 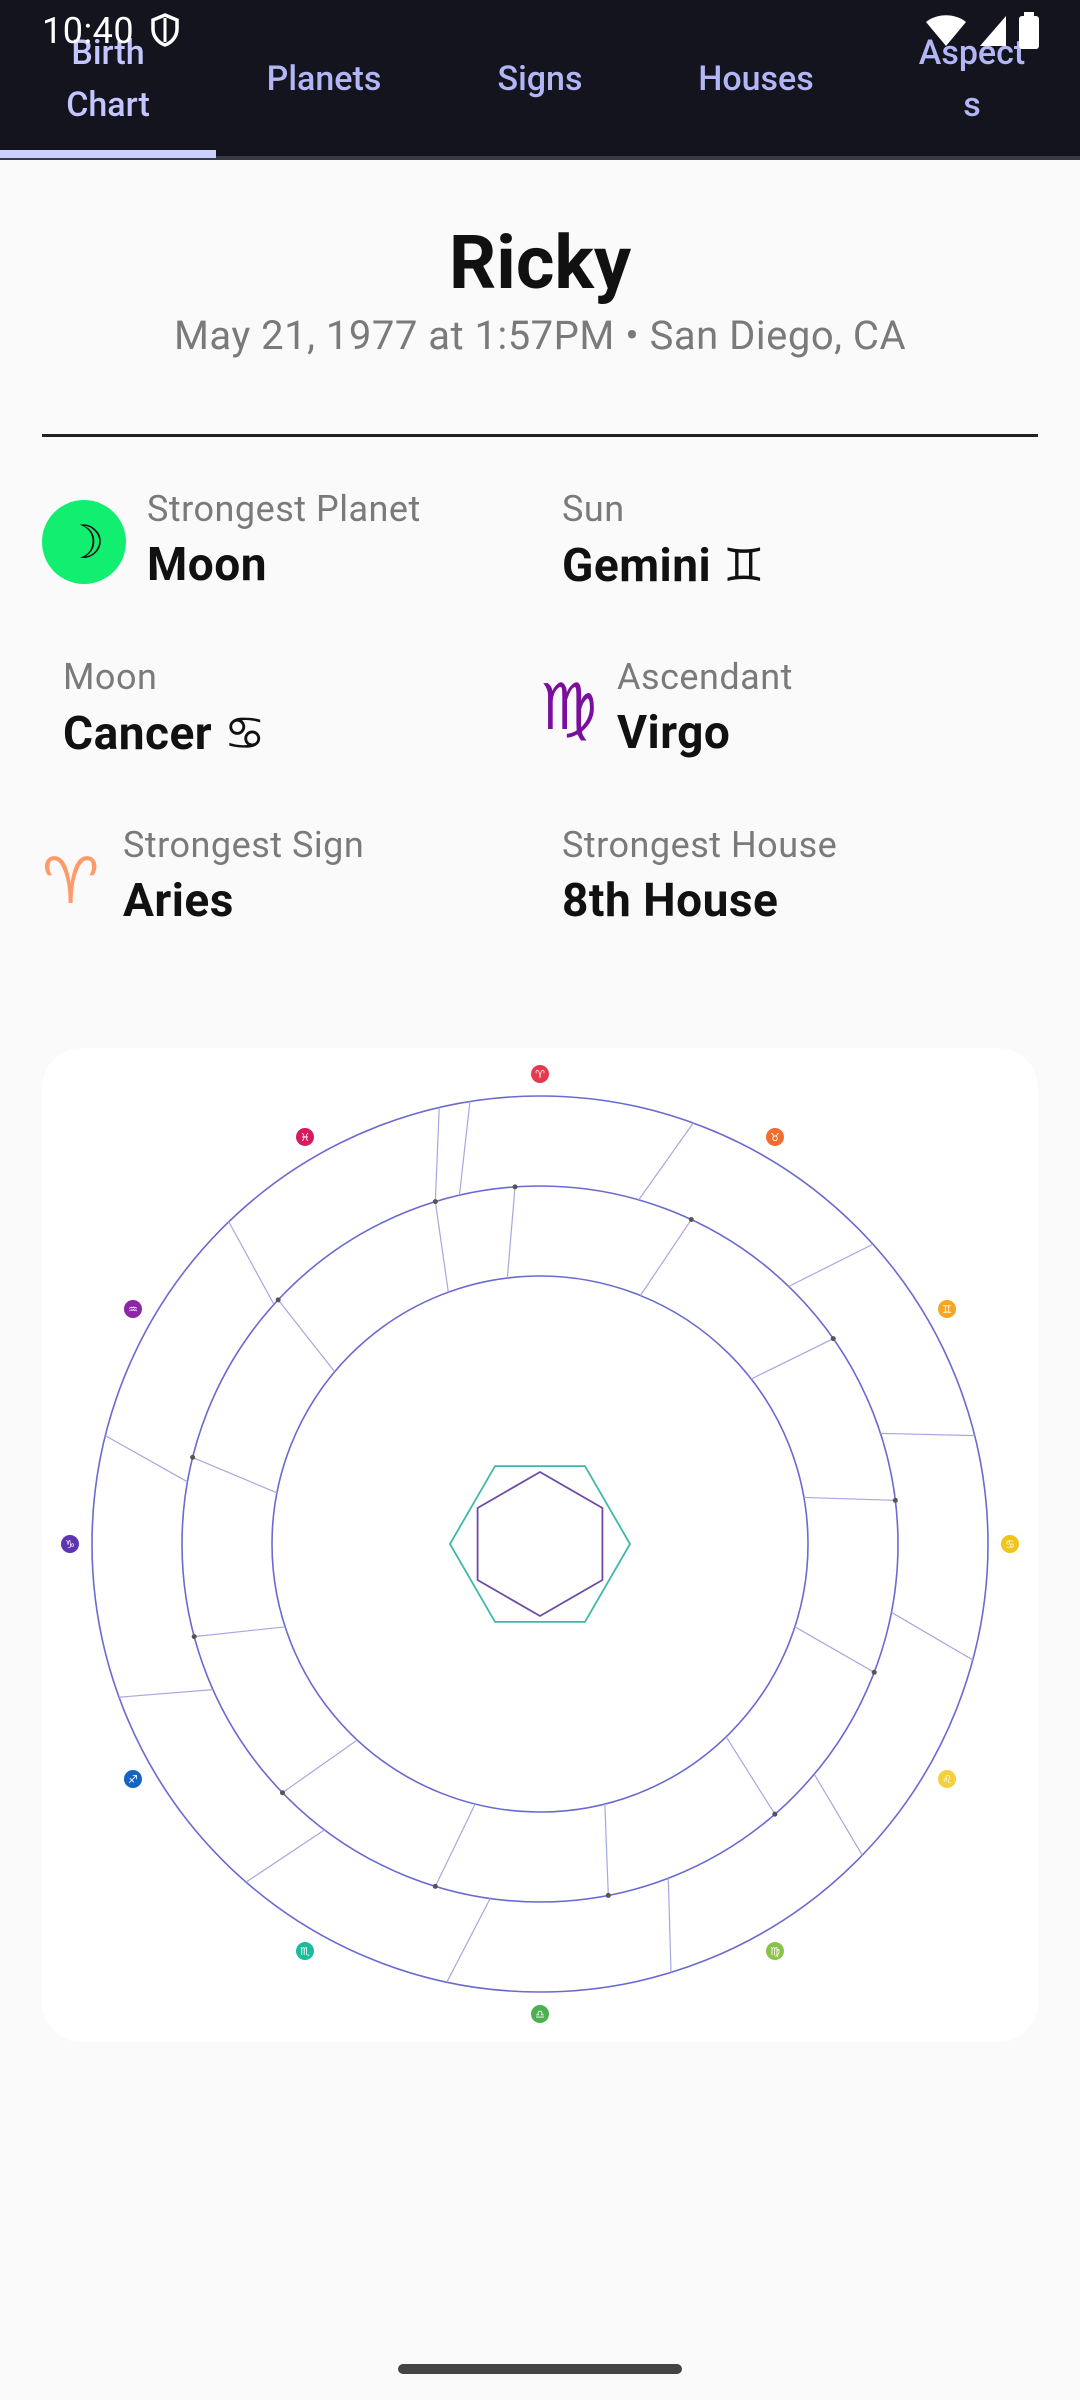 I want to click on stat-label: Strongest Planet, so click(x=284, y=509).